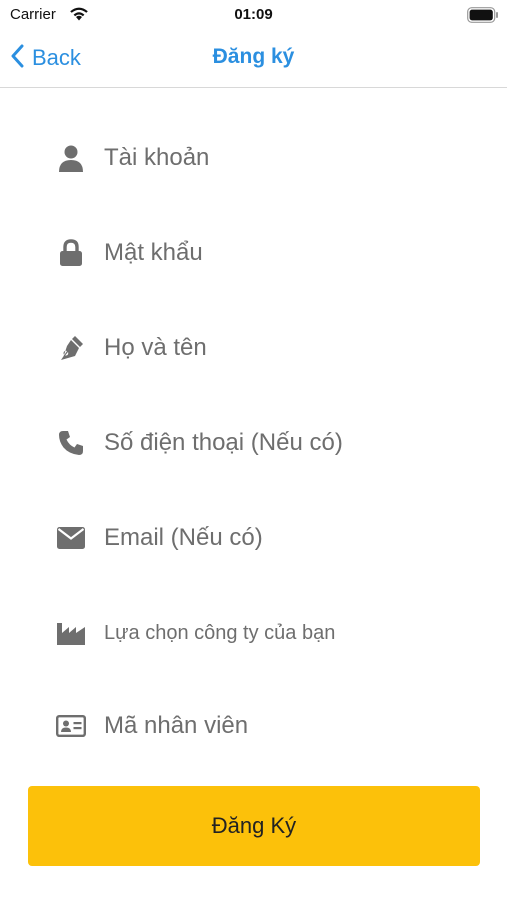 Image resolution: width=507 pixels, height=900 pixels. I want to click on fullname-field-row, so click(253, 348).